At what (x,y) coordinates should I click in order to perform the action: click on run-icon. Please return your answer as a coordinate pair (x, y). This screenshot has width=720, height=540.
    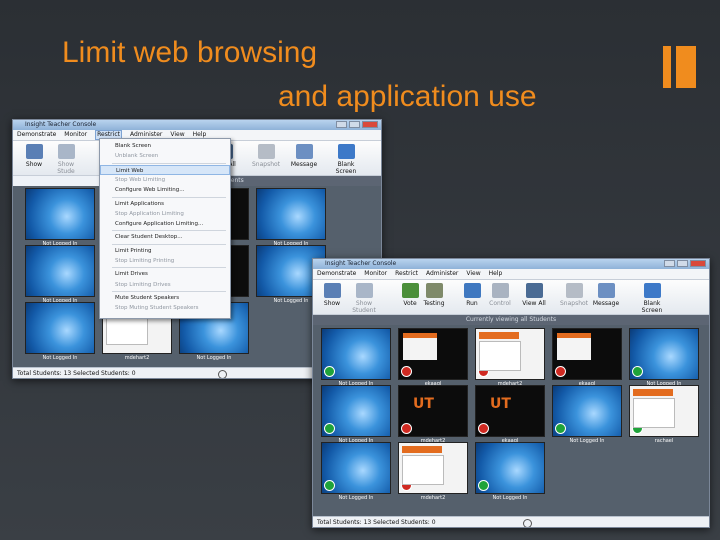
    Looking at the image, I should click on (472, 290).